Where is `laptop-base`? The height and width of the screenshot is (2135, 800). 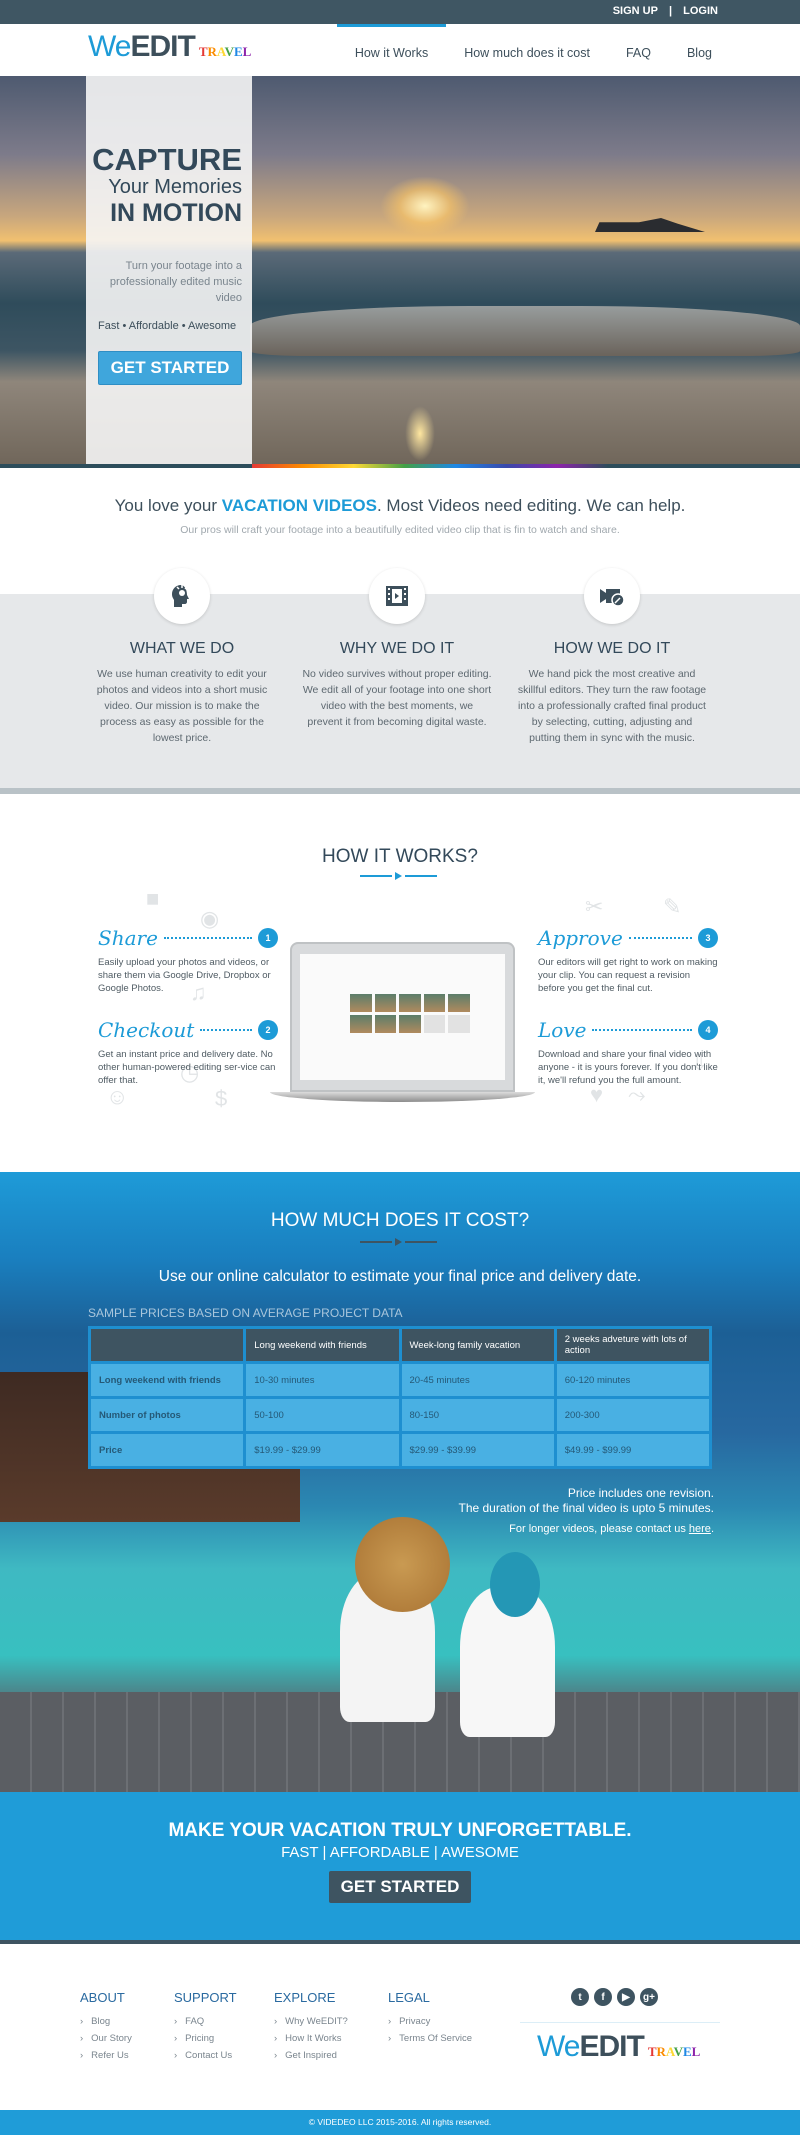
laptop-base is located at coordinates (402, 1097).